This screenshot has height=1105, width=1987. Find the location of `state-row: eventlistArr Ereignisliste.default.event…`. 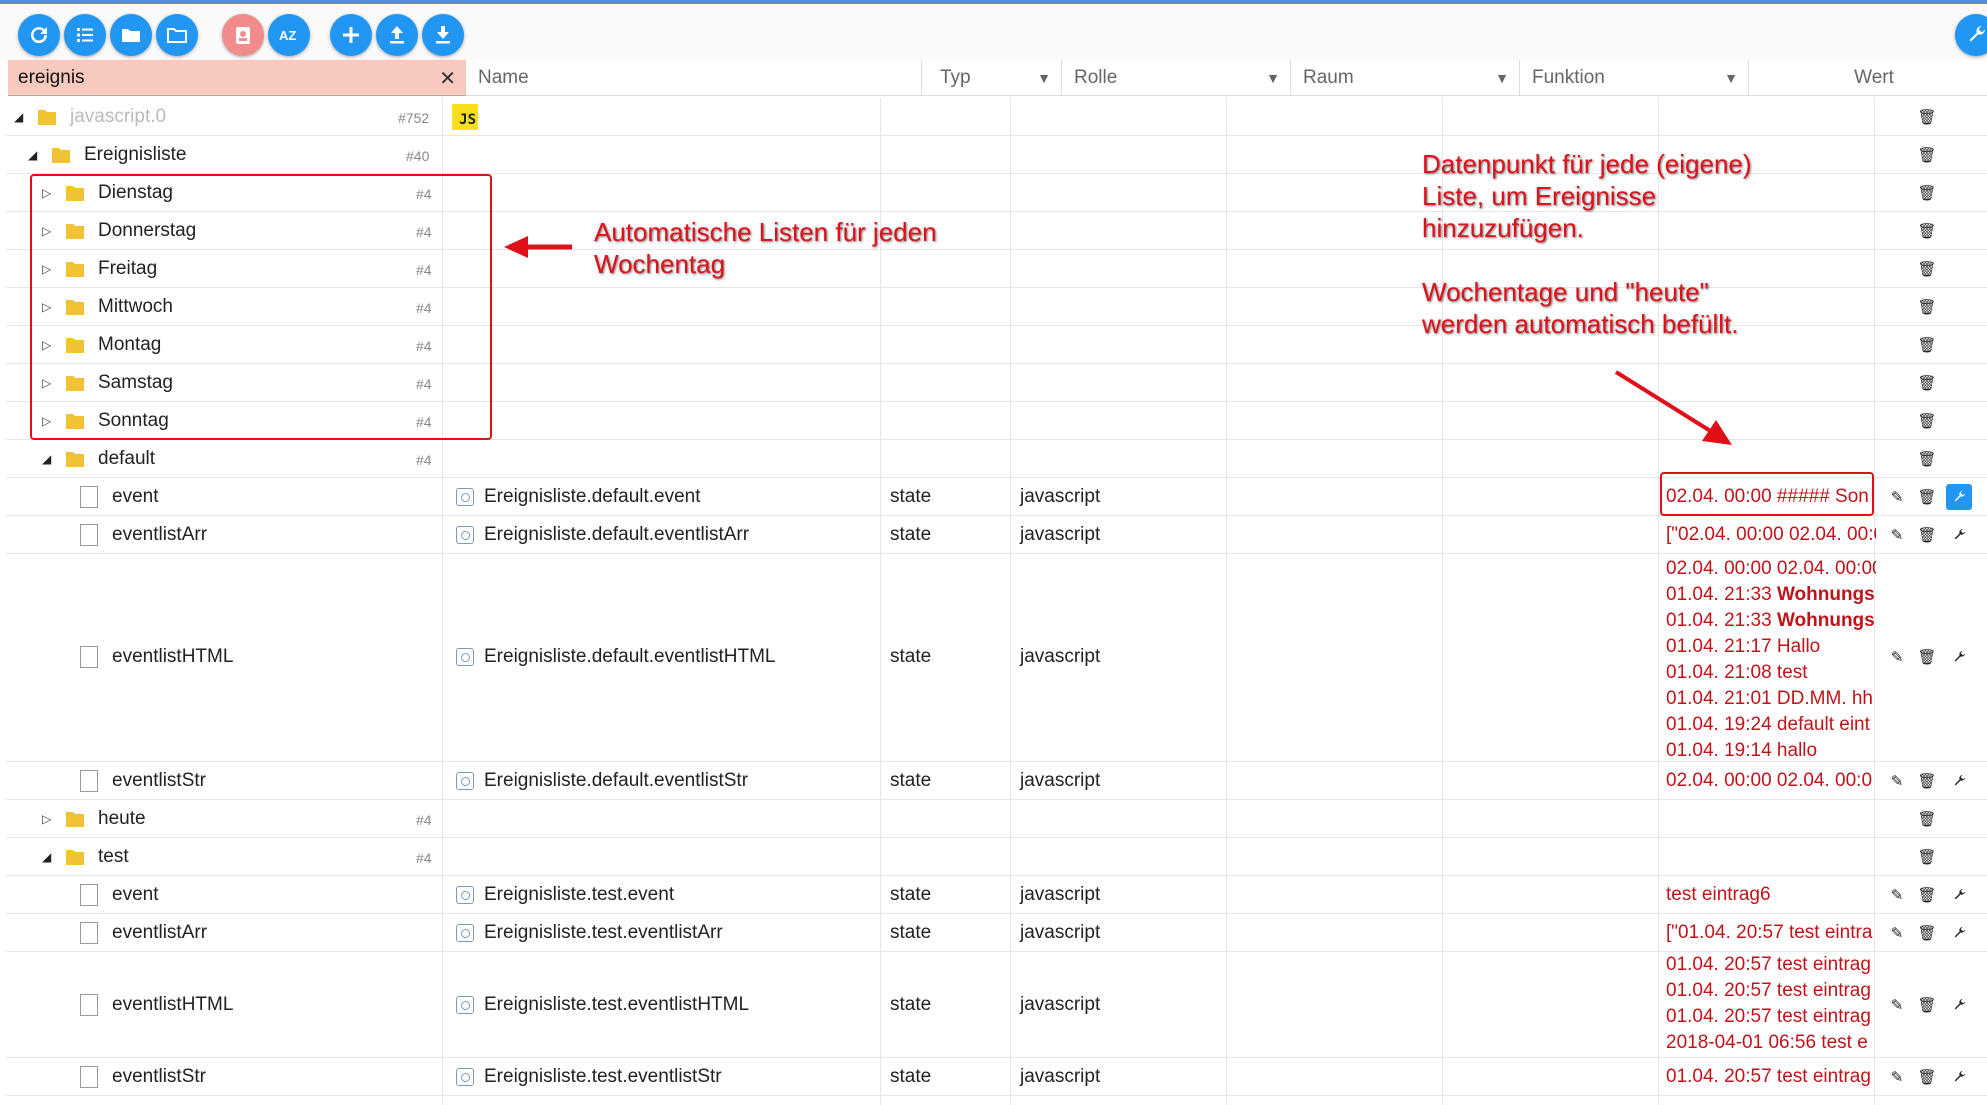

state-row: eventlistArr Ereignisliste.default.event… is located at coordinates (996, 535).